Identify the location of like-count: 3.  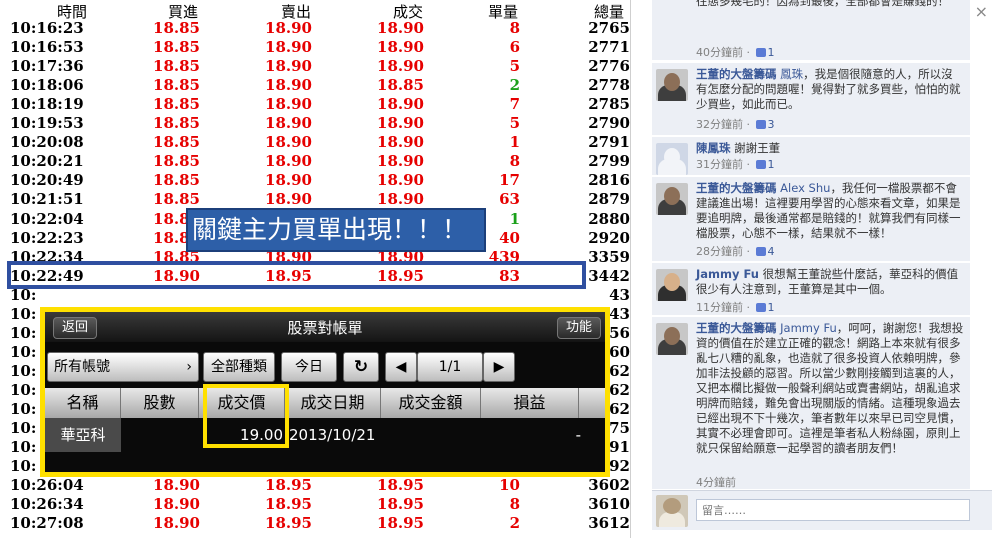
(771, 124).